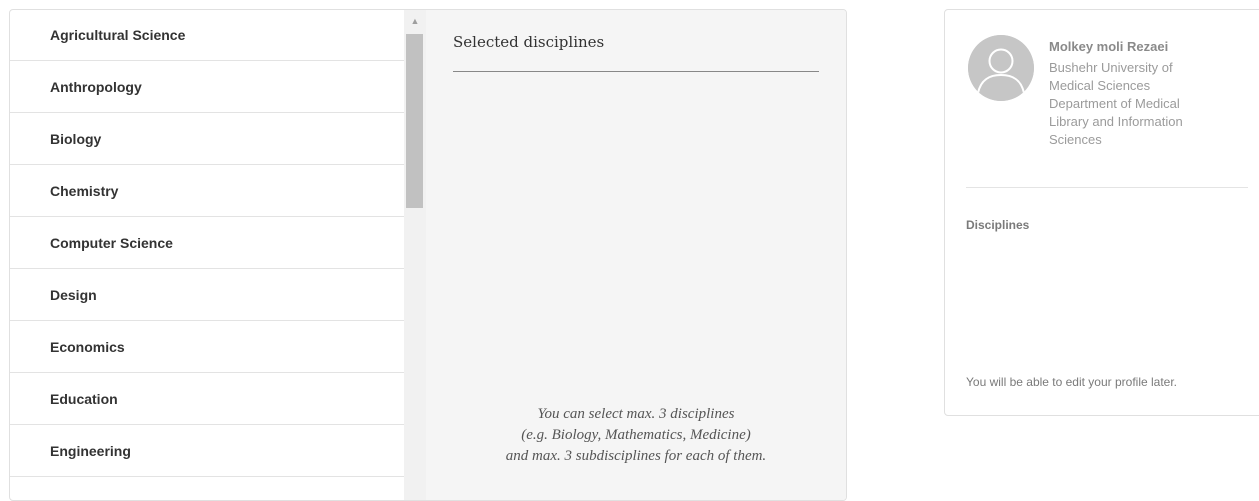 Image resolution: width=1259 pixels, height=501 pixels. I want to click on profile-name: Molkey moli Rezaei, so click(1109, 46).